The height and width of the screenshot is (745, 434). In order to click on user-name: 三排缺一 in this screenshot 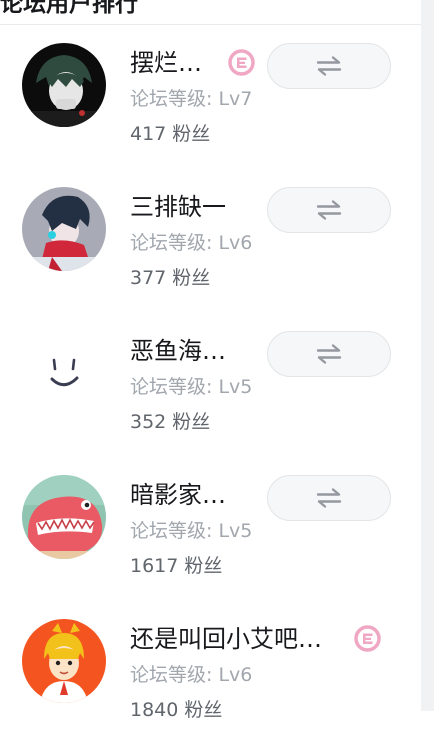, I will do `click(178, 207)`.